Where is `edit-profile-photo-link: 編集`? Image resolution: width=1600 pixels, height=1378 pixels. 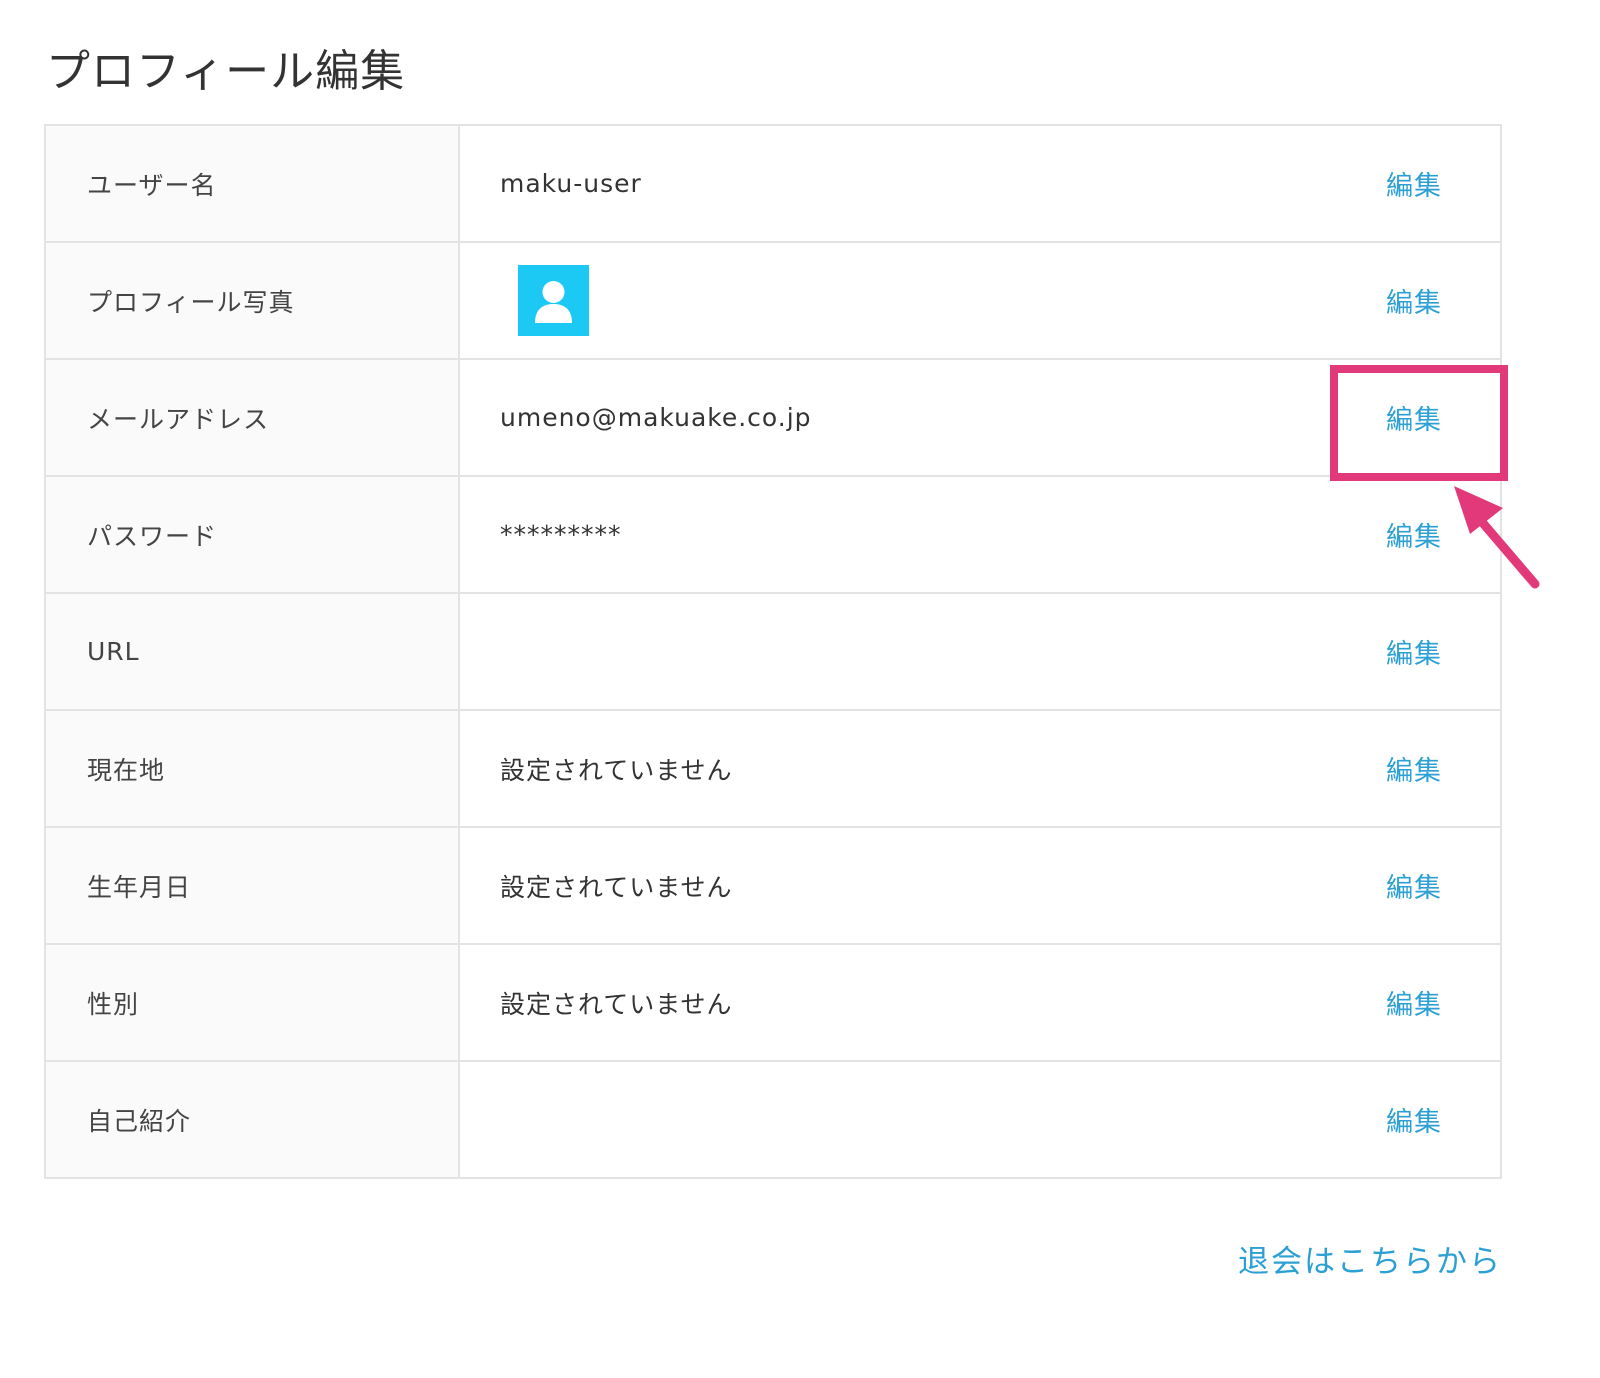
edit-profile-photo-link: 編集 is located at coordinates (1414, 303).